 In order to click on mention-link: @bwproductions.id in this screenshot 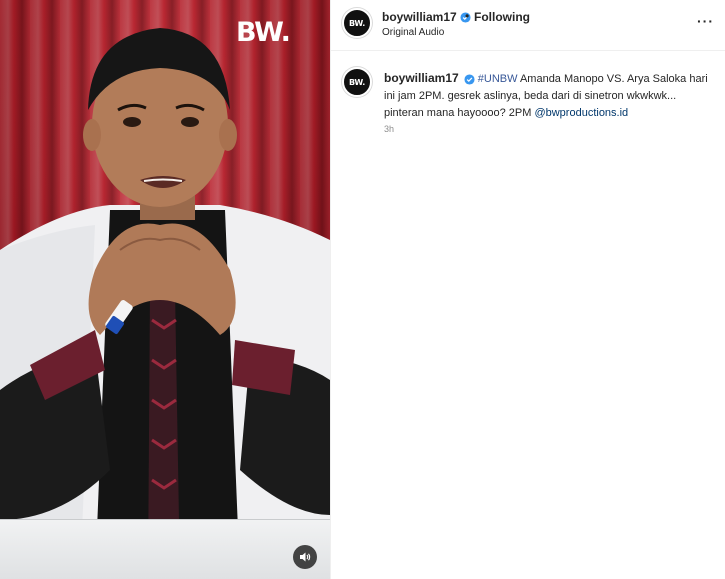, I will do `click(581, 113)`.